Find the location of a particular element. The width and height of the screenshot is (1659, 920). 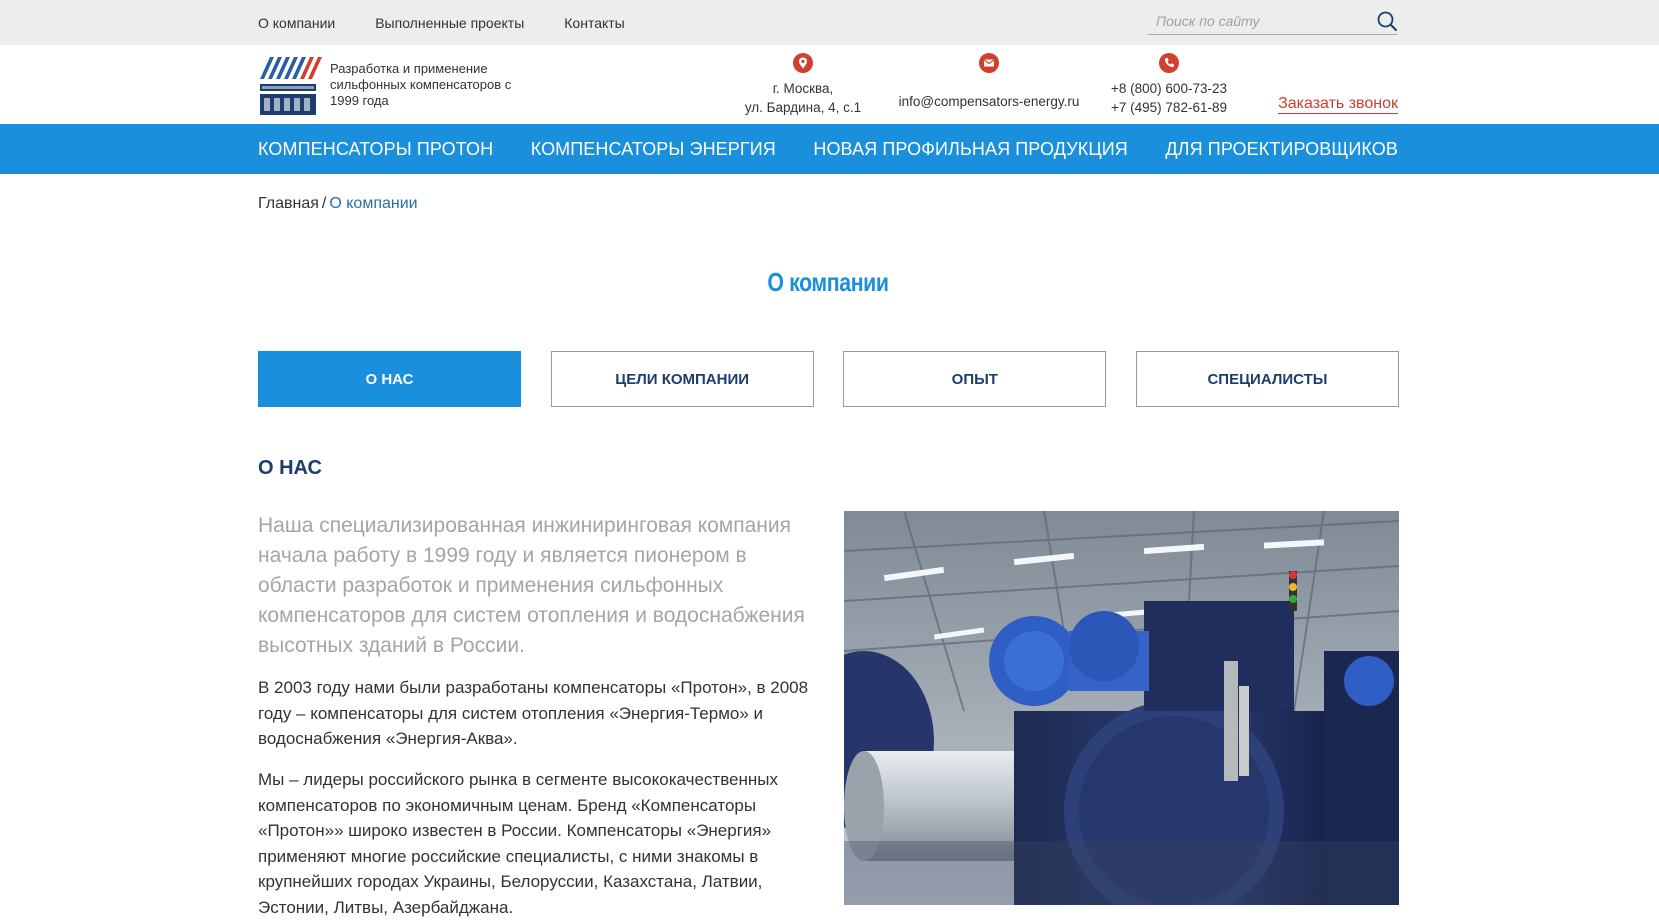

contact-address: г. Москва, ул. Бардина, 4, с.1 is located at coordinates (803, 85).